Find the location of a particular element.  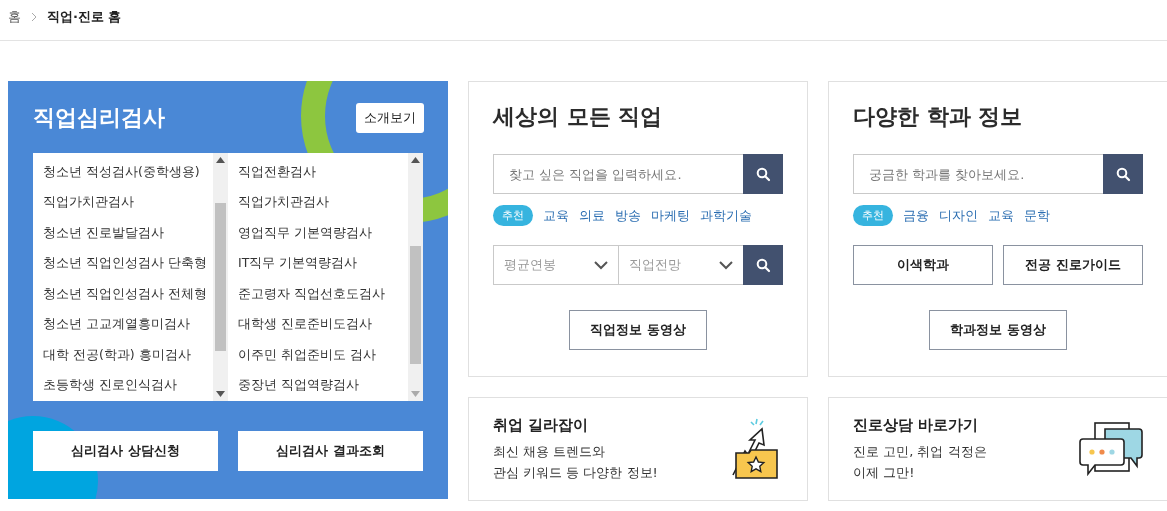

promo-text: 이제 그만! is located at coordinates (884, 472).